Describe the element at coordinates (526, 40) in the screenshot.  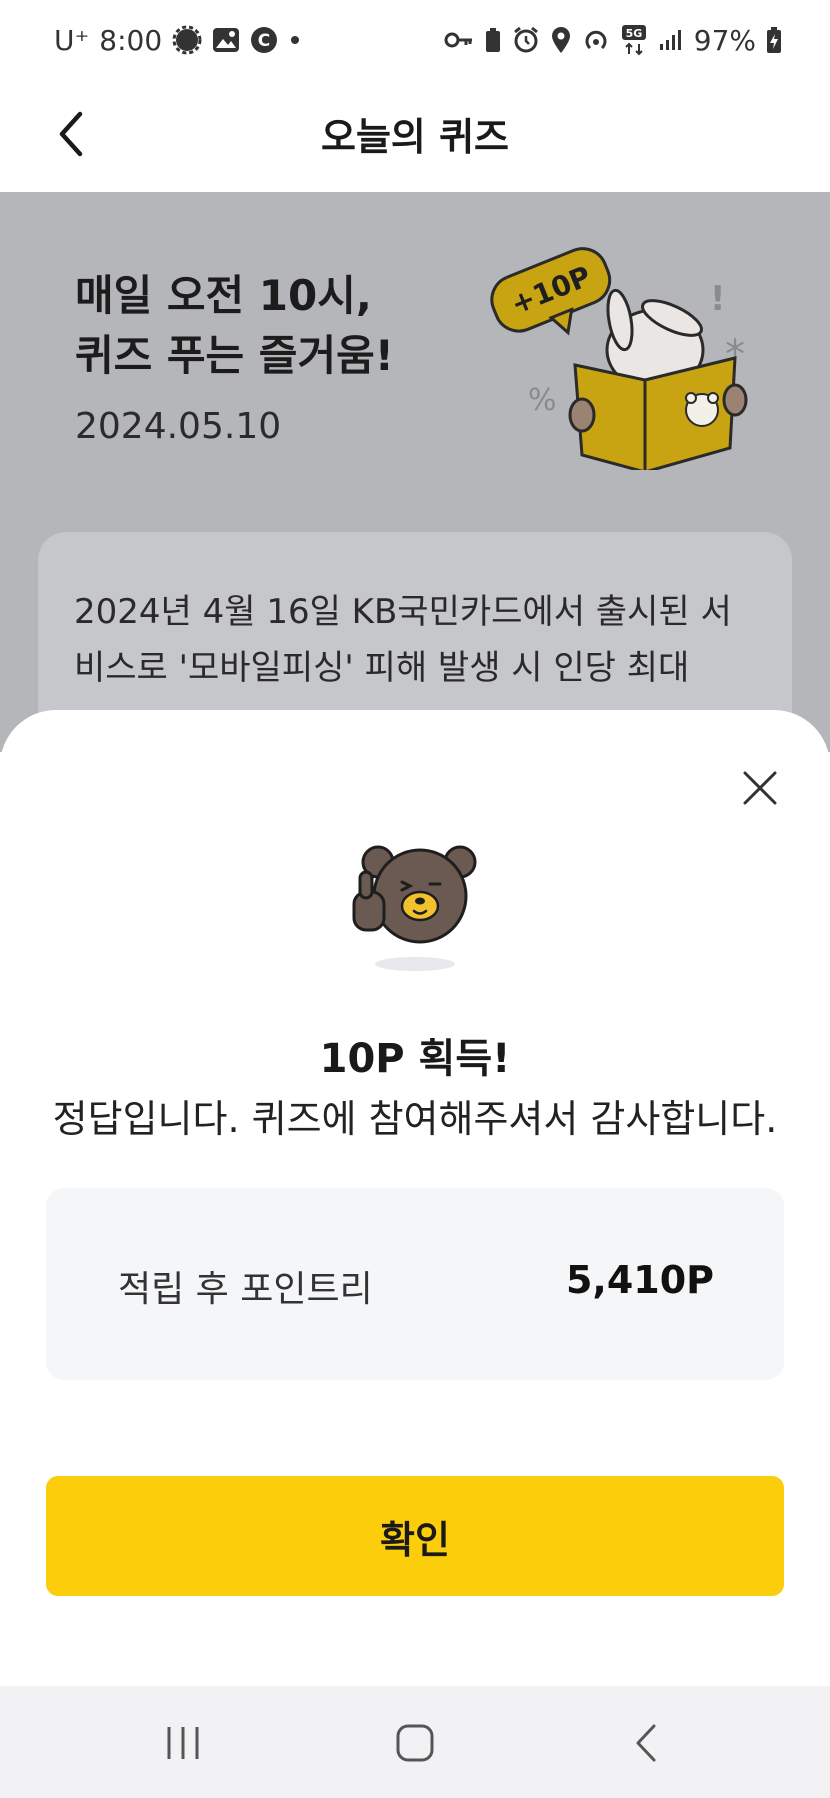
I see `alarm-icon` at that location.